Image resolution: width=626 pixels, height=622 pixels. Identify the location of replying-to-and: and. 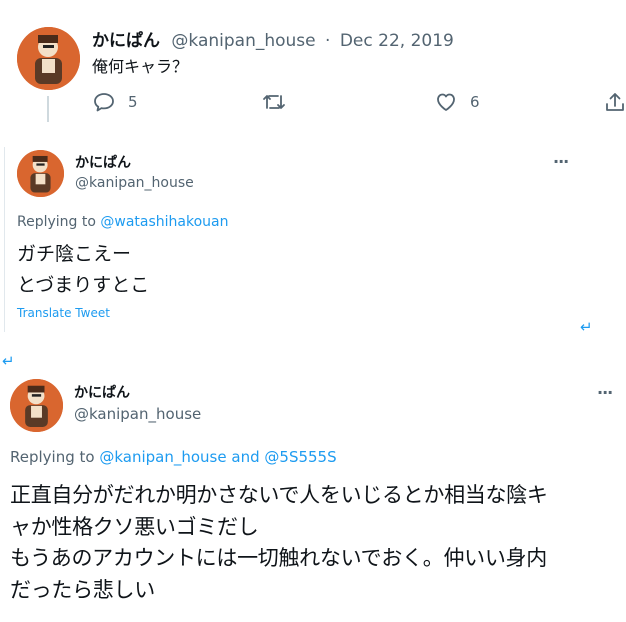
(245, 457).